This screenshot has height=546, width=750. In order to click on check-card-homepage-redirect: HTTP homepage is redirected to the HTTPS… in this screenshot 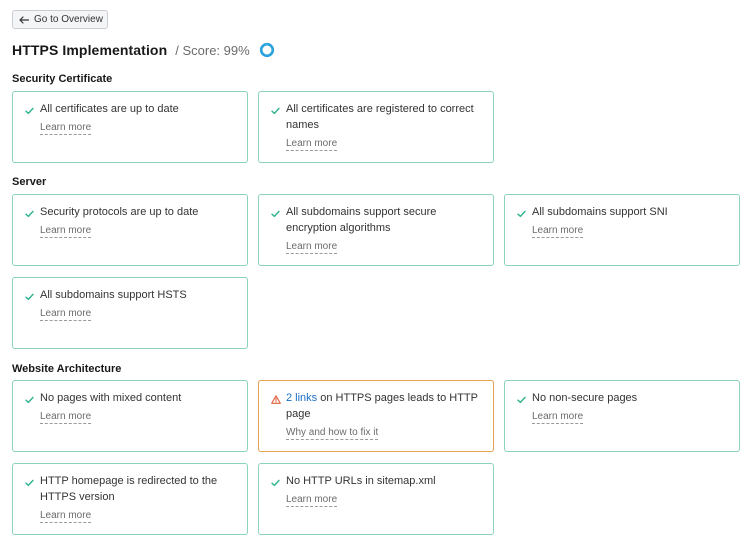, I will do `click(130, 499)`.